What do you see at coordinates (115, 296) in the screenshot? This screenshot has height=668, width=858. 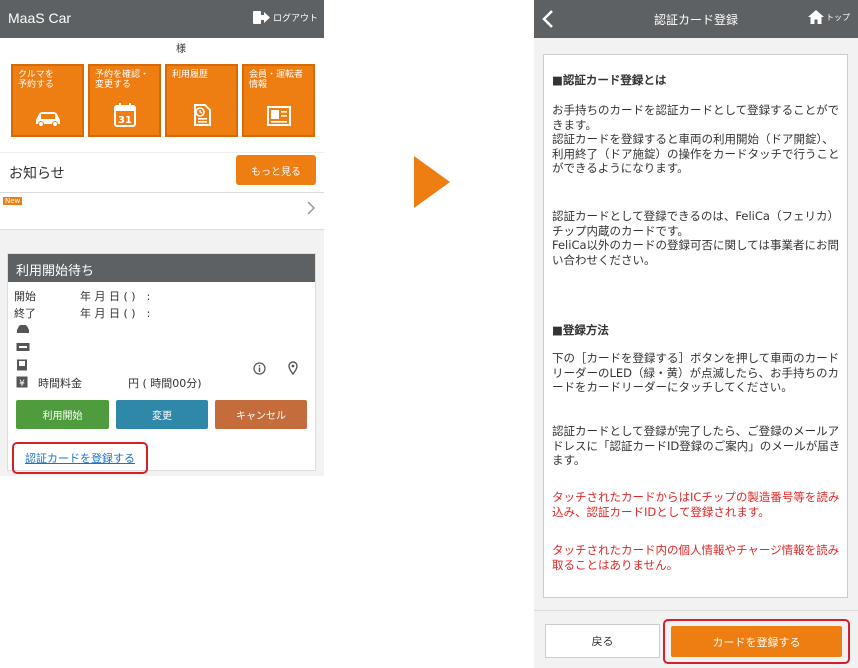 I see `start-datetime: 年 月 日 ( ) :` at bounding box center [115, 296].